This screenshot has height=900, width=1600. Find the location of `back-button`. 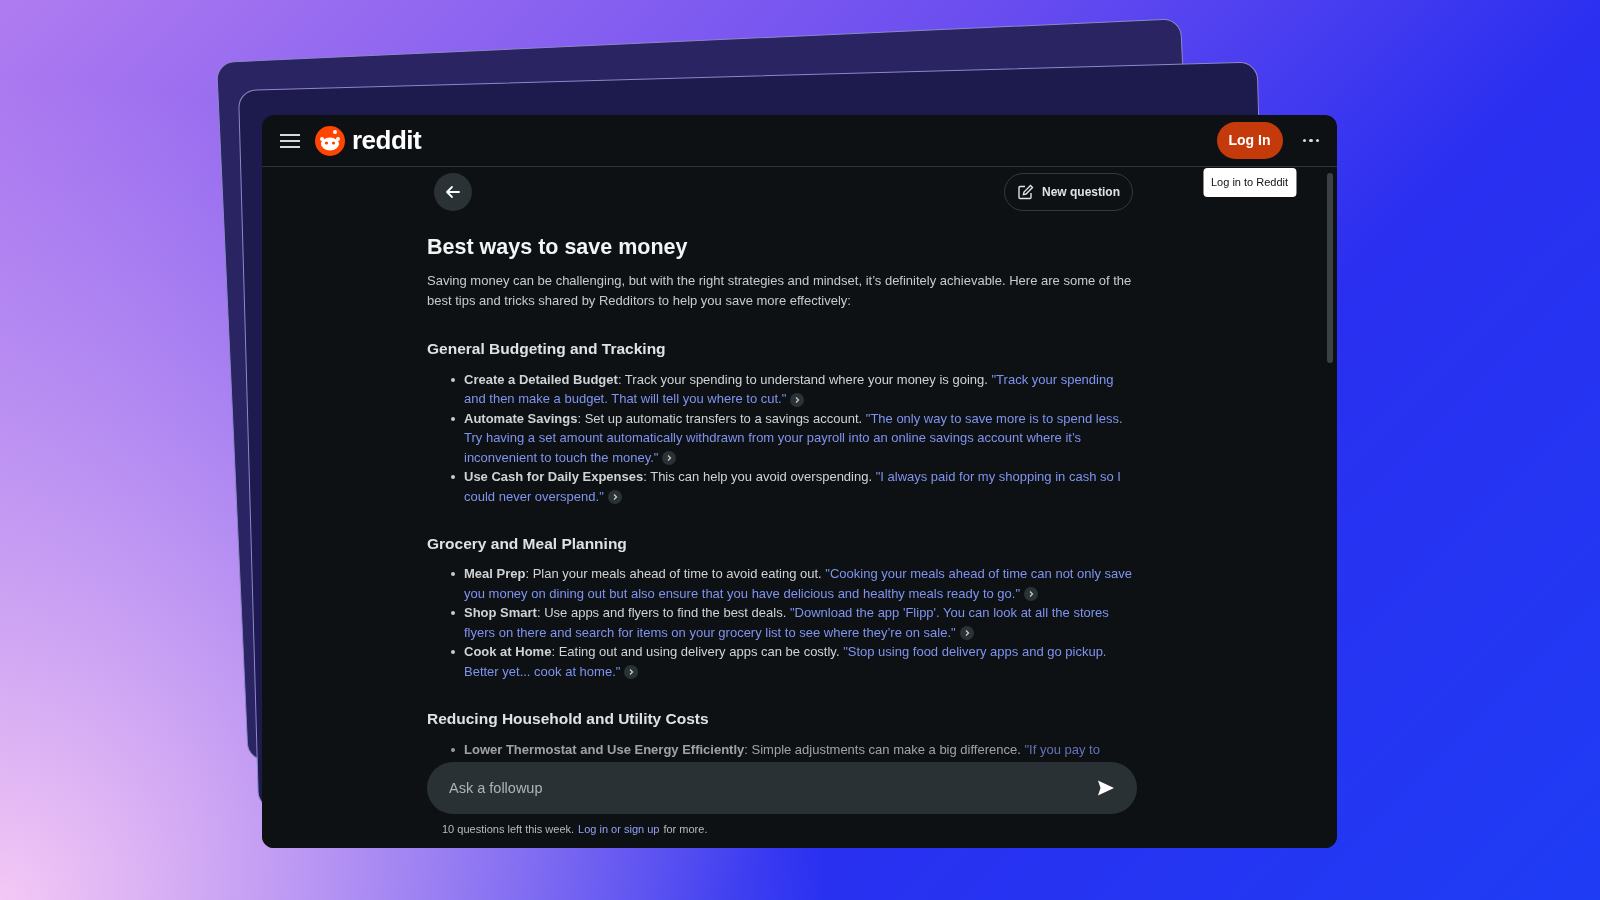

back-button is located at coordinates (453, 192).